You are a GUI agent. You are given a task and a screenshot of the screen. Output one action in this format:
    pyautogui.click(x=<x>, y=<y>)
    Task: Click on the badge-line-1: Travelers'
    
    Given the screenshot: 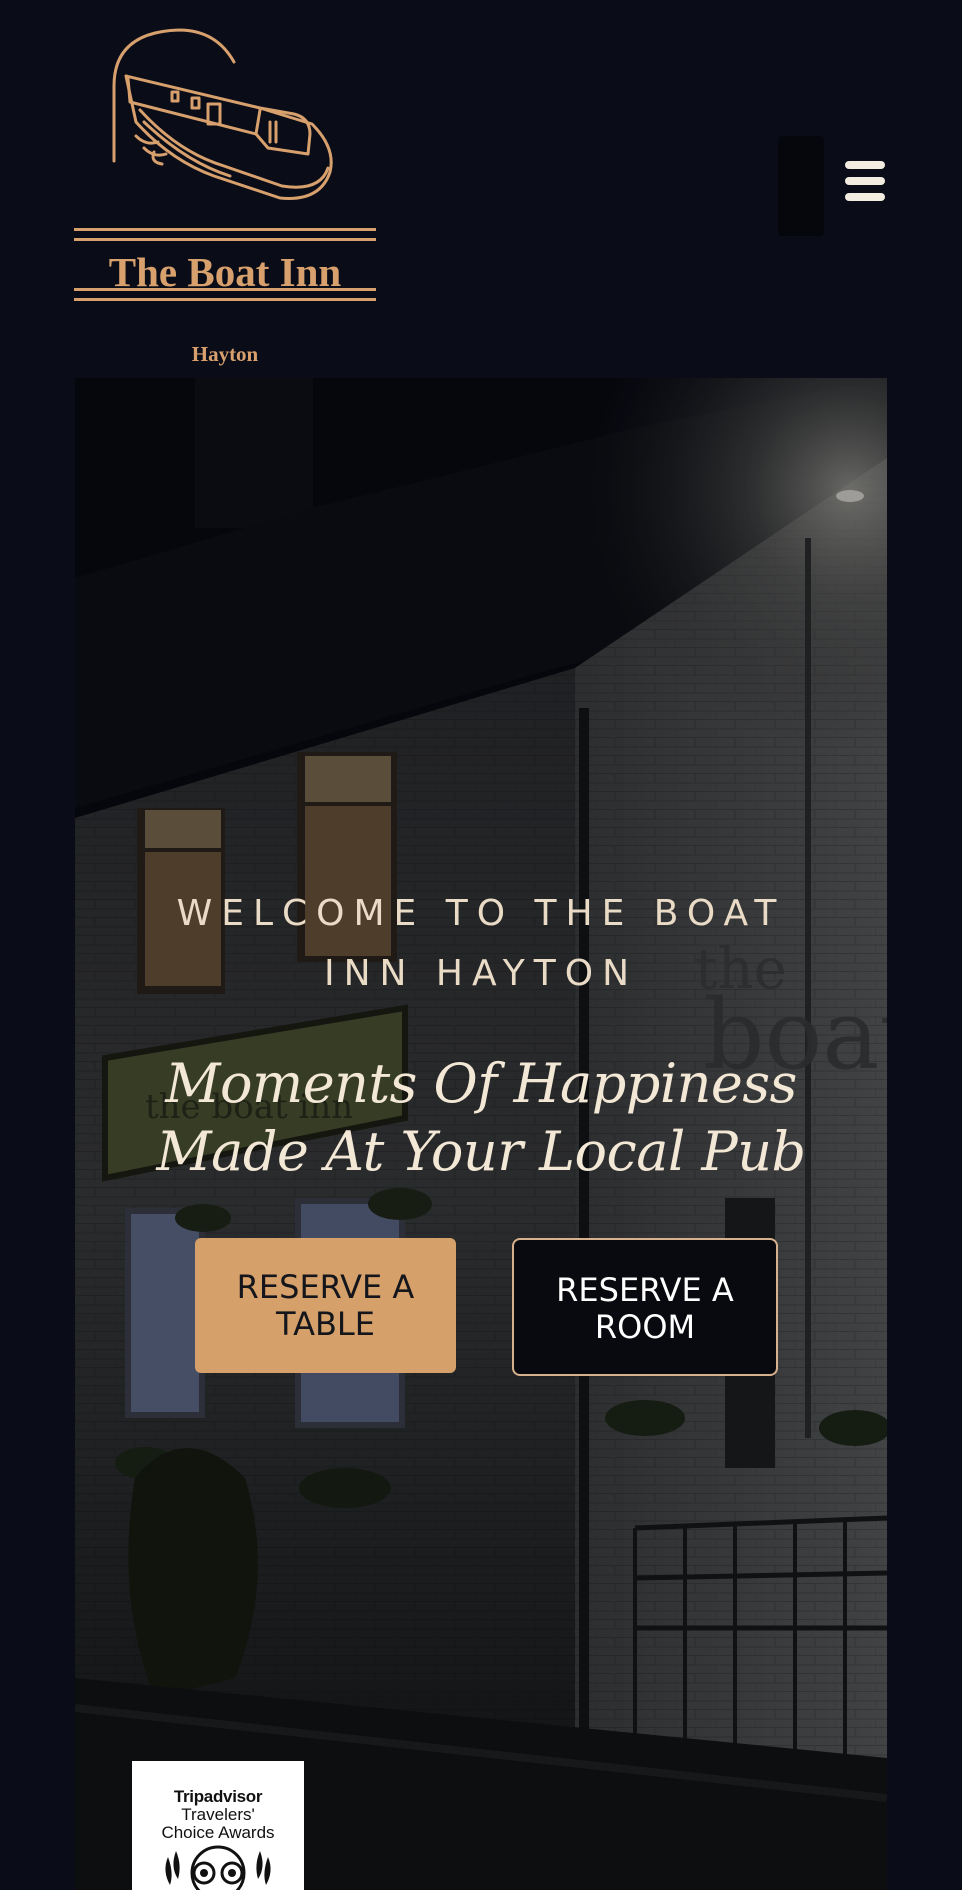 What is the action you would take?
    pyautogui.click(x=218, y=1814)
    